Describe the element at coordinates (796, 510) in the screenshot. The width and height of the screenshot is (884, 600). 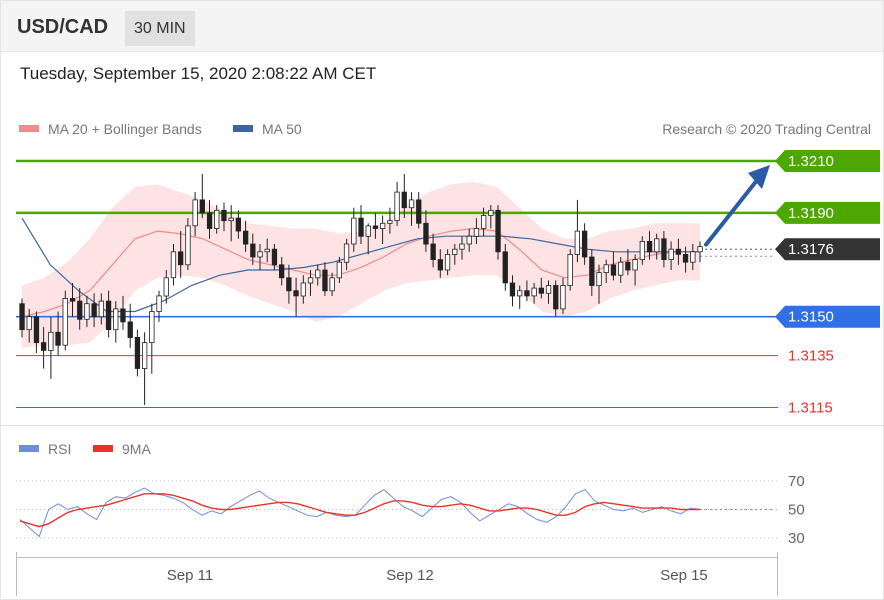
I see `rsi-tick-label: 50` at that location.